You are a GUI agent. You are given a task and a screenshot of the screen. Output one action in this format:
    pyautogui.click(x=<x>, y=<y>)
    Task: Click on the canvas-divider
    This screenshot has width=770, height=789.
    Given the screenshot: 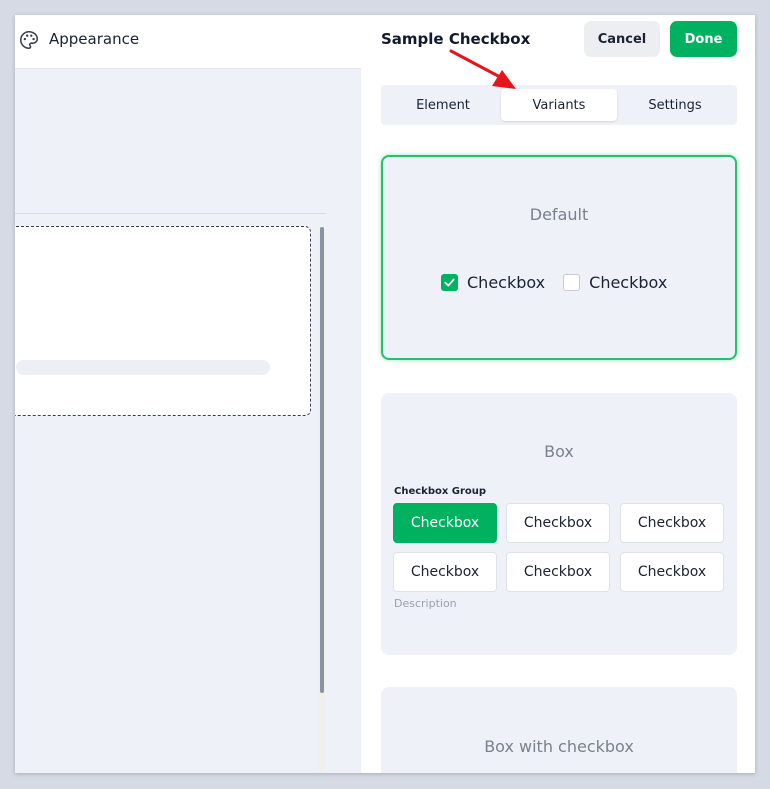 What is the action you would take?
    pyautogui.click(x=170, y=213)
    